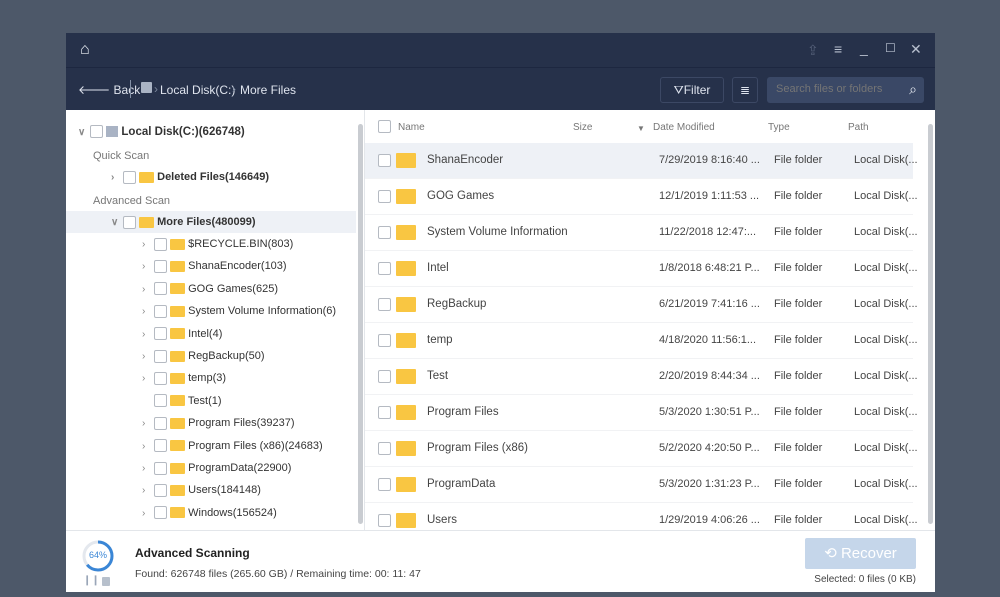 This screenshot has width=1000, height=597. I want to click on search-icon: ⌕, so click(913, 89).